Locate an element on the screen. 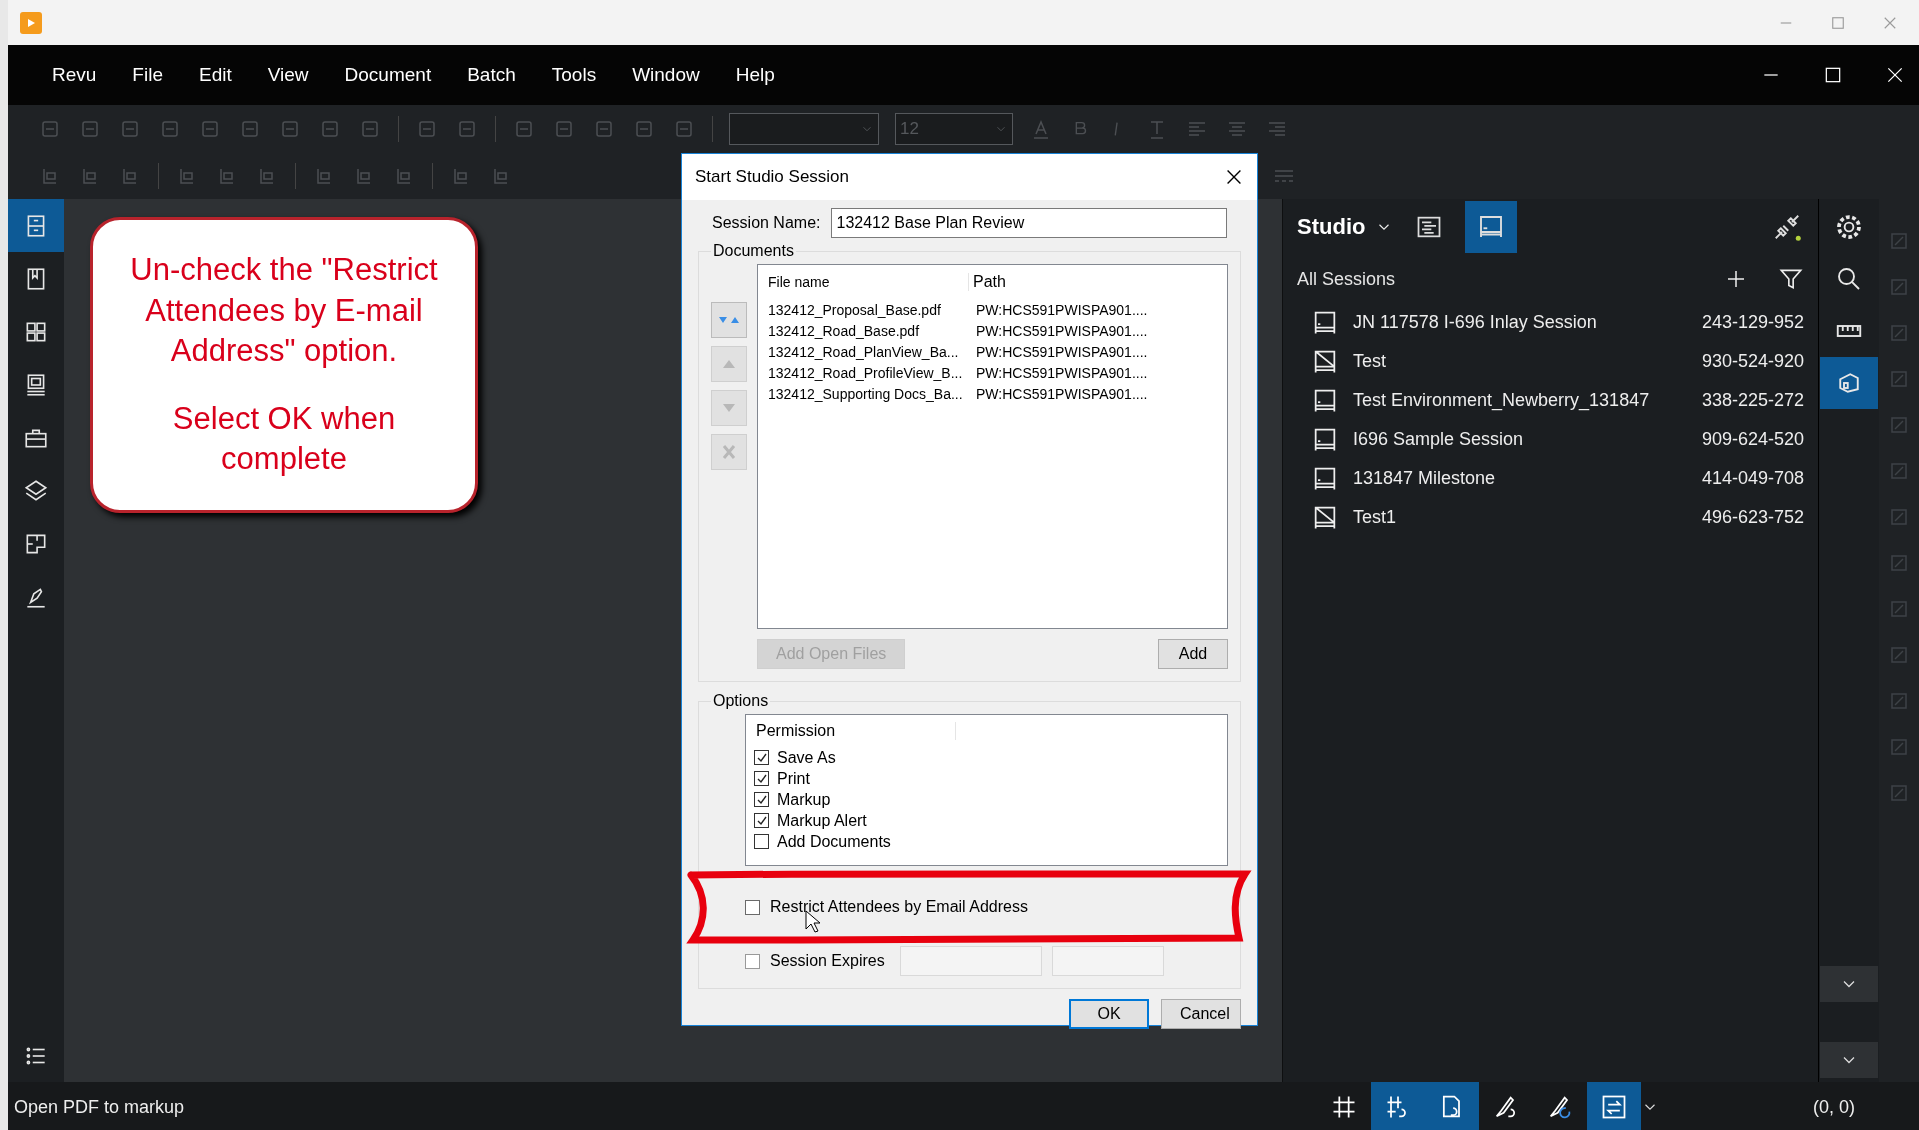 This screenshot has height=1130, width=1919. file-name-cell: 132412_Proposal_Base.pdf is located at coordinates (868, 309).